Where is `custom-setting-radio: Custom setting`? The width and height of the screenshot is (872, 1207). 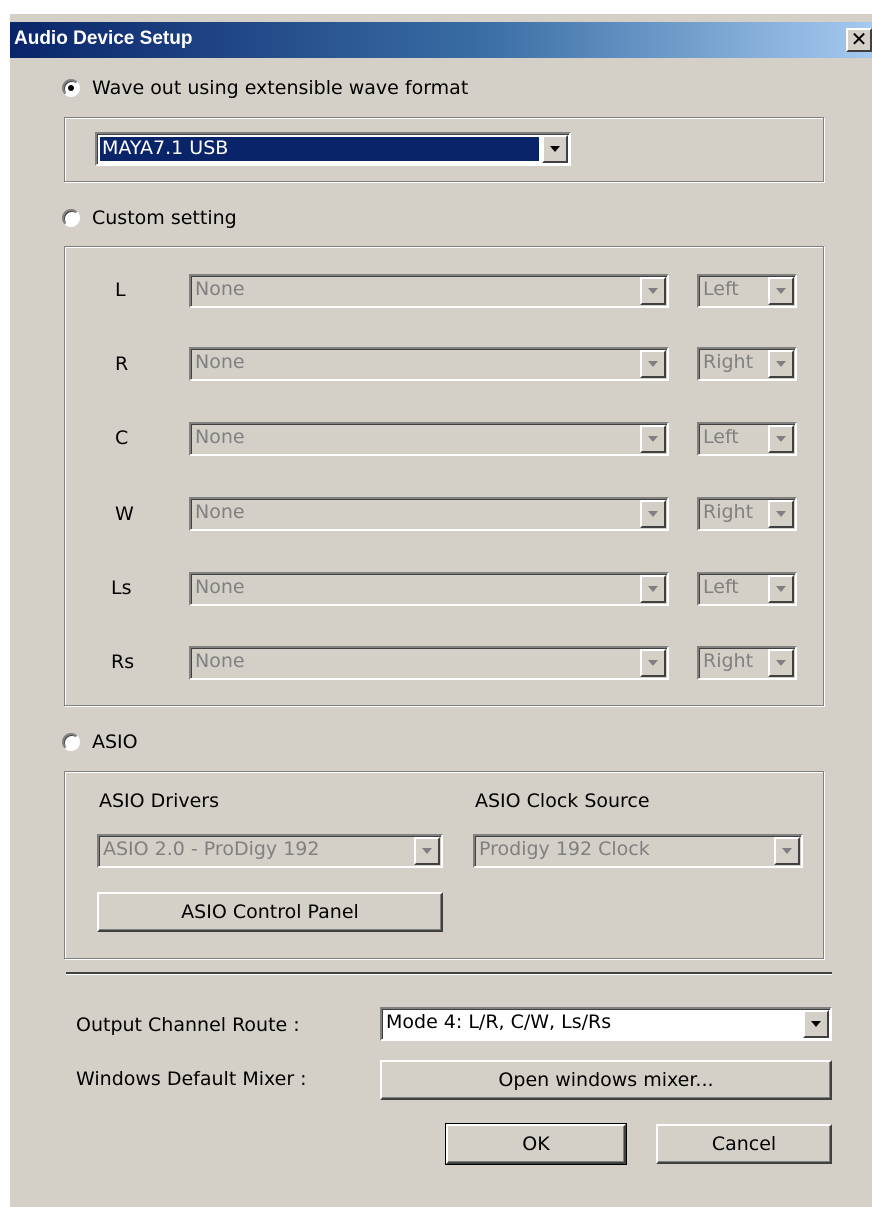
custom-setting-radio: Custom setting is located at coordinates (149, 218).